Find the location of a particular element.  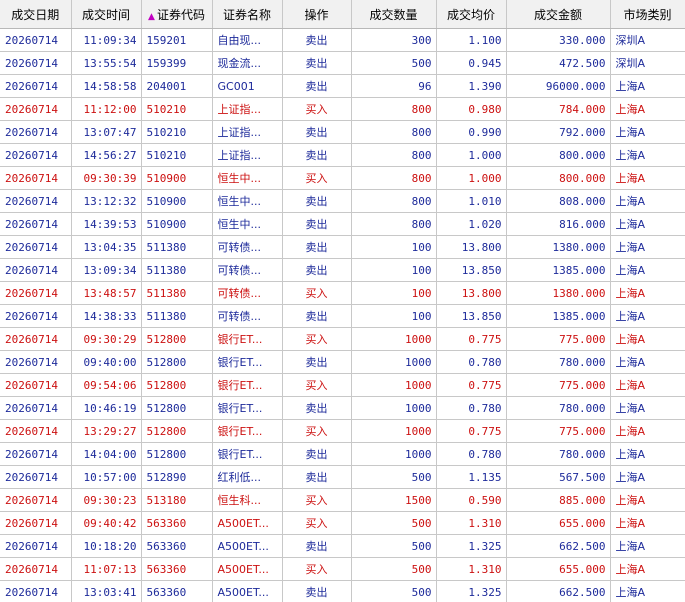

column-header-date: 成交日期 is located at coordinates (36, 14).